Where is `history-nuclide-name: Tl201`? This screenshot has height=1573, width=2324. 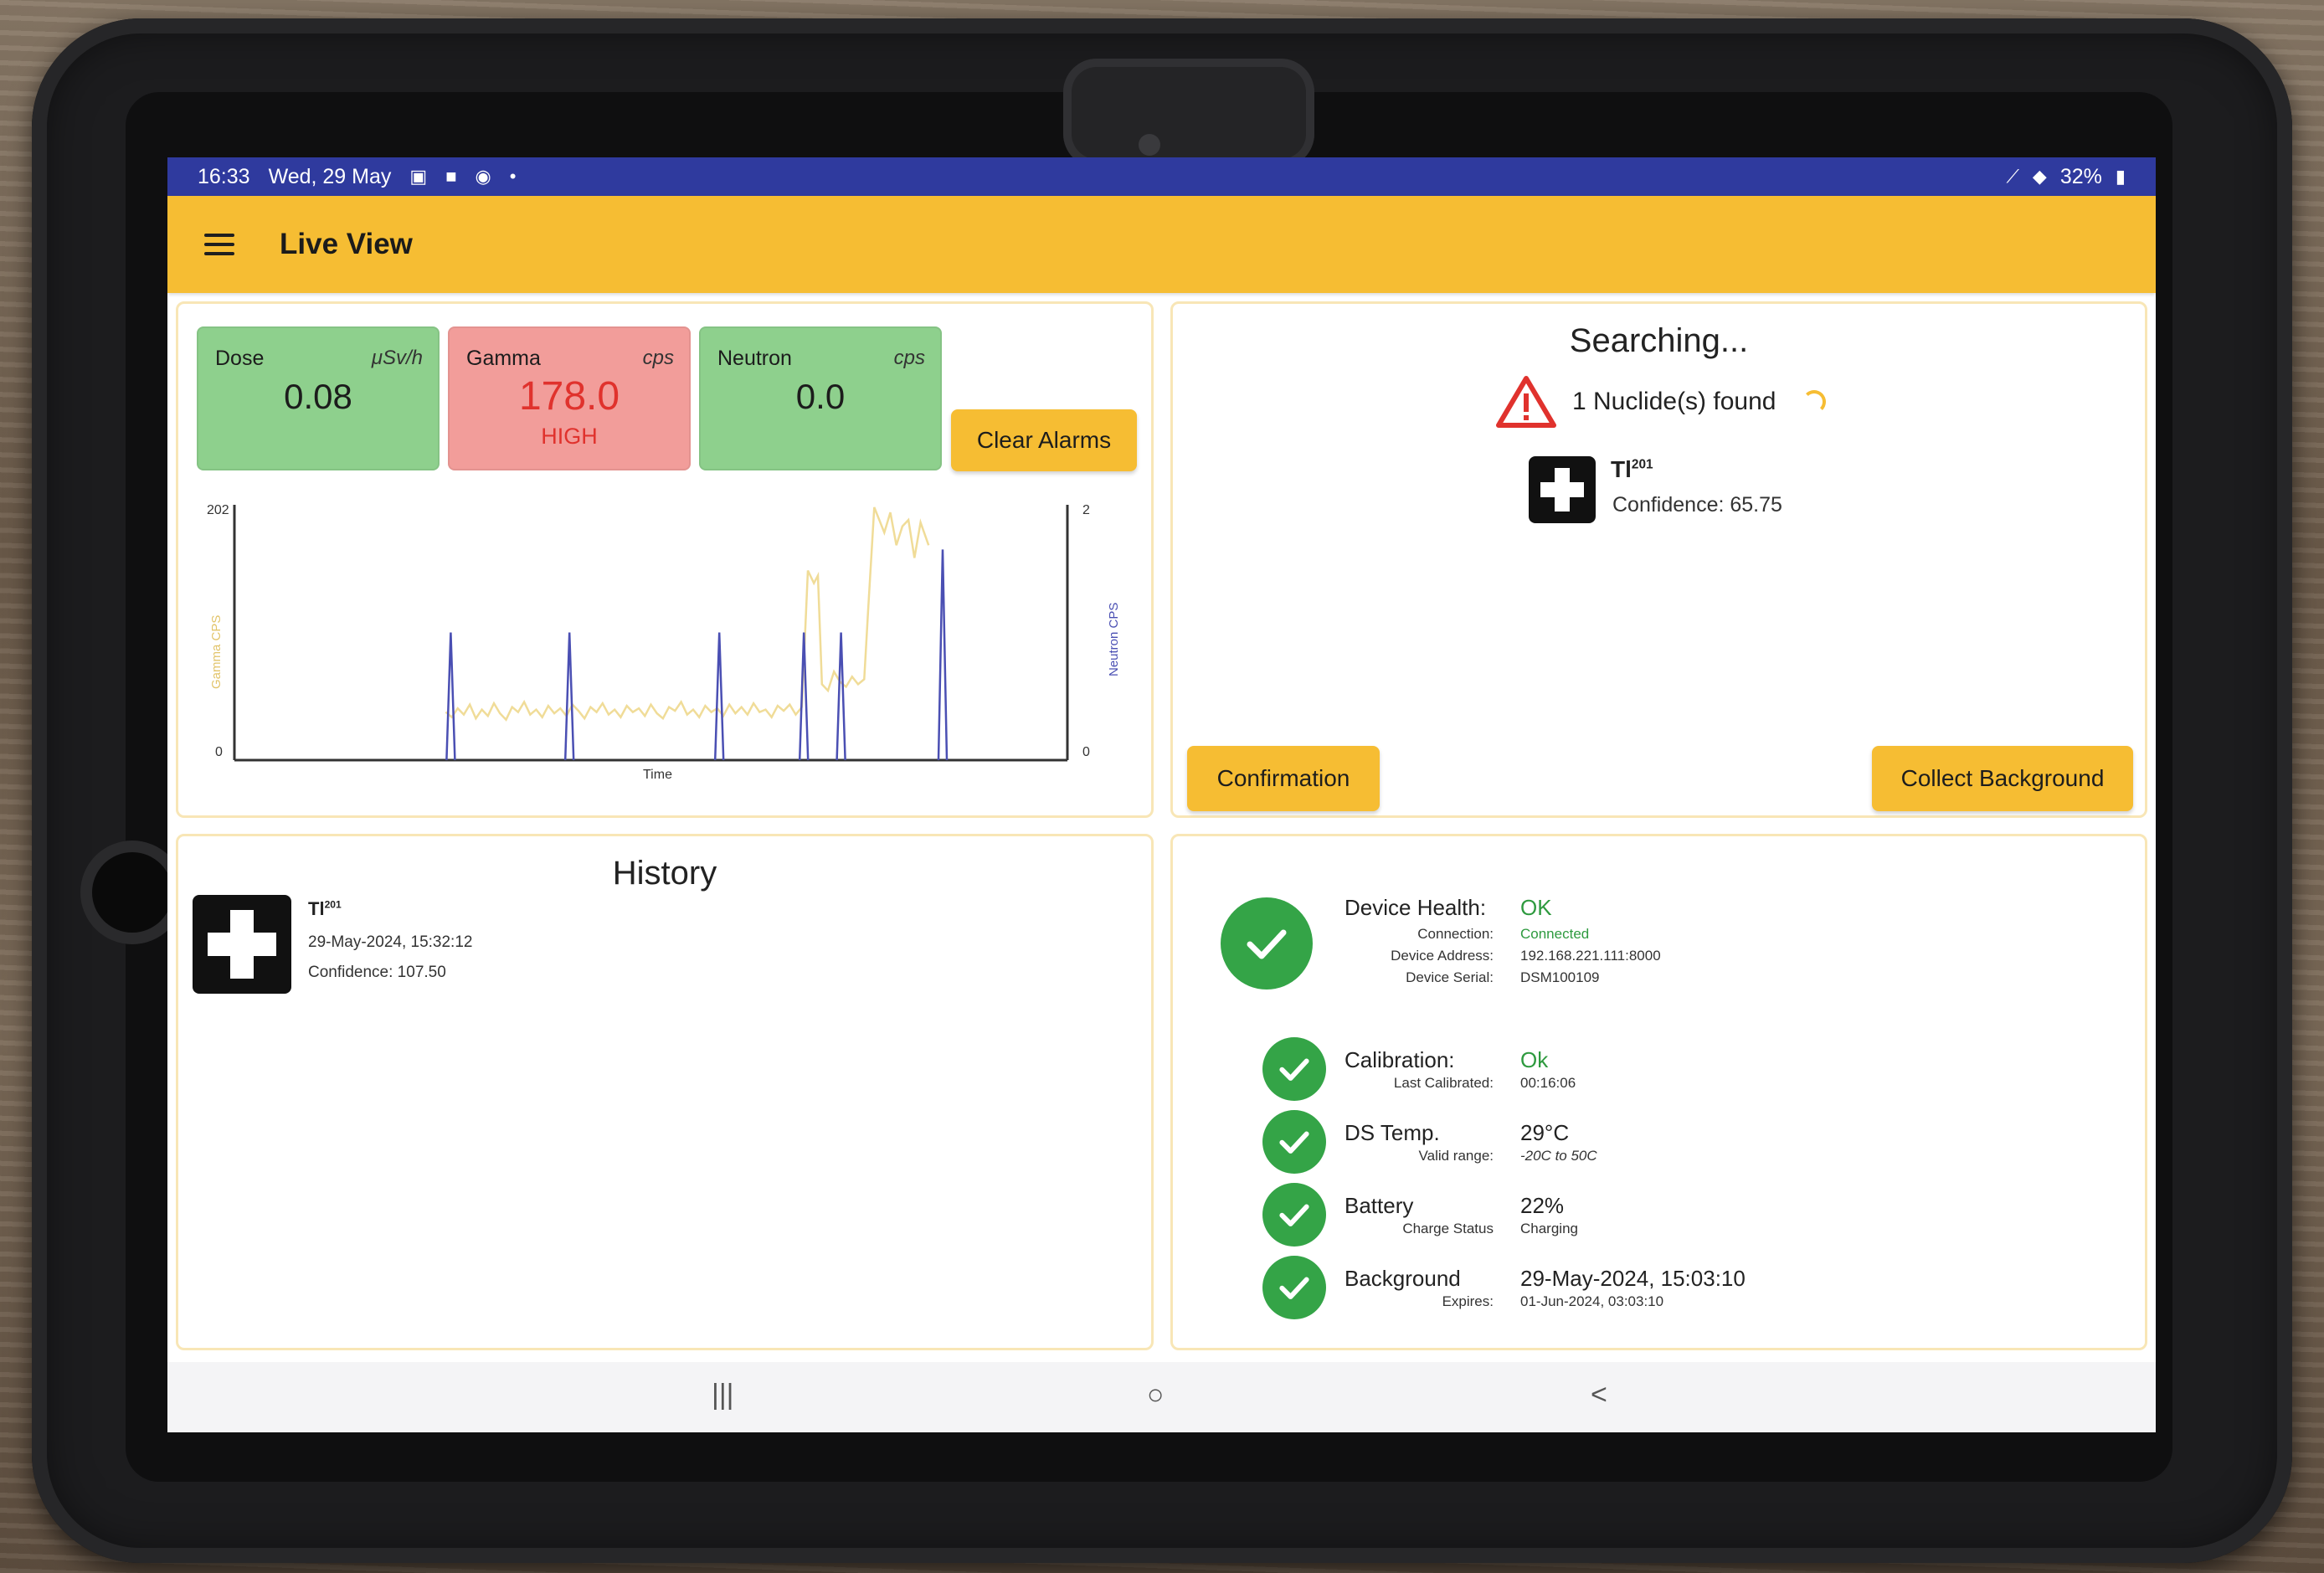
history-nuclide-name: Tl201 is located at coordinates (325, 909).